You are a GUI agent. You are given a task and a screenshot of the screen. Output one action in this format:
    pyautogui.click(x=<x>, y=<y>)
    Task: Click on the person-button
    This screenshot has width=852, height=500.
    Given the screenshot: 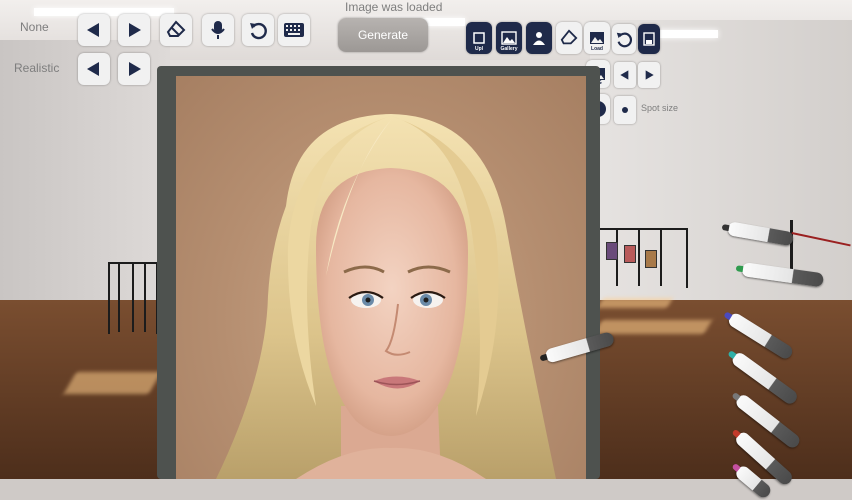 What is the action you would take?
    pyautogui.click(x=539, y=38)
    